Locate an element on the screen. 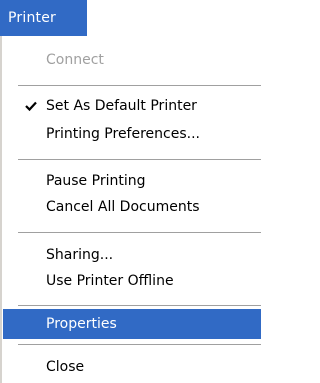 The image size is (320, 383). menu-item-set-as-default-printer: Set As Default Printer is located at coordinates (132, 106).